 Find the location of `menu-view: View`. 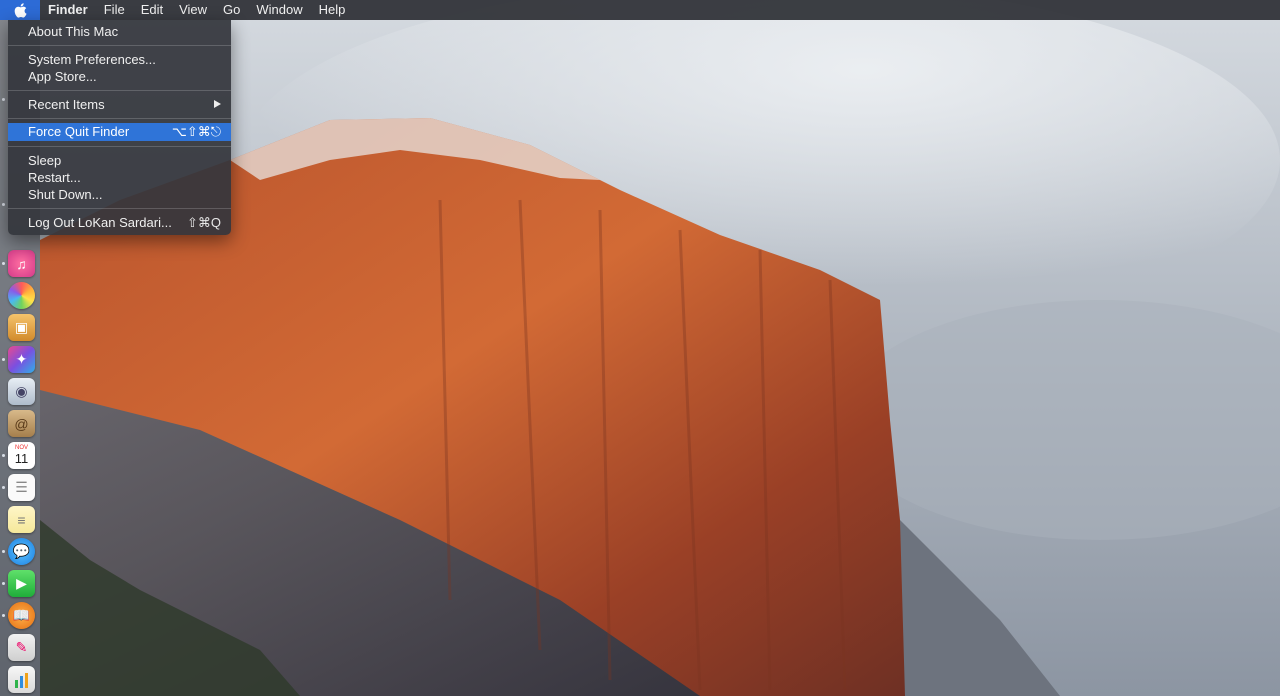

menu-view: View is located at coordinates (193, 10).